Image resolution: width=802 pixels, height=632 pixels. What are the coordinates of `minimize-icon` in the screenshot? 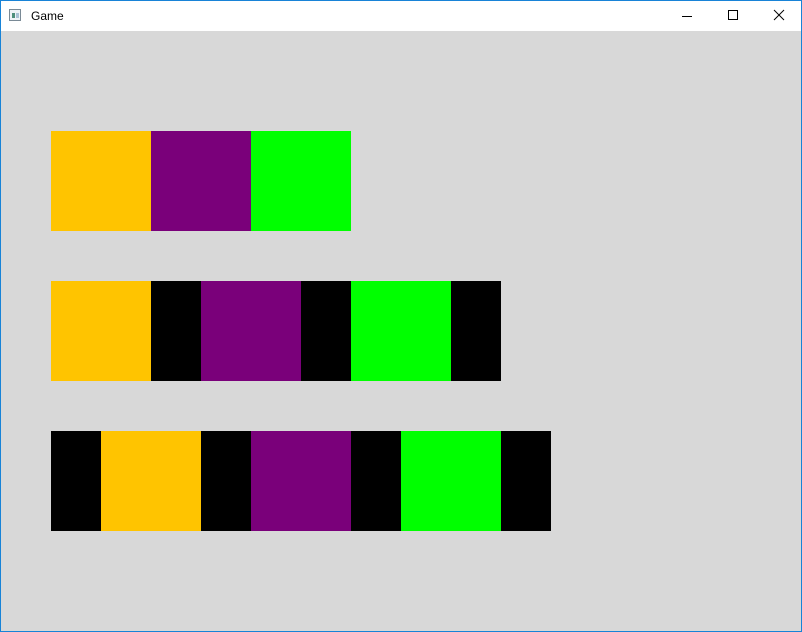 It's located at (687, 16).